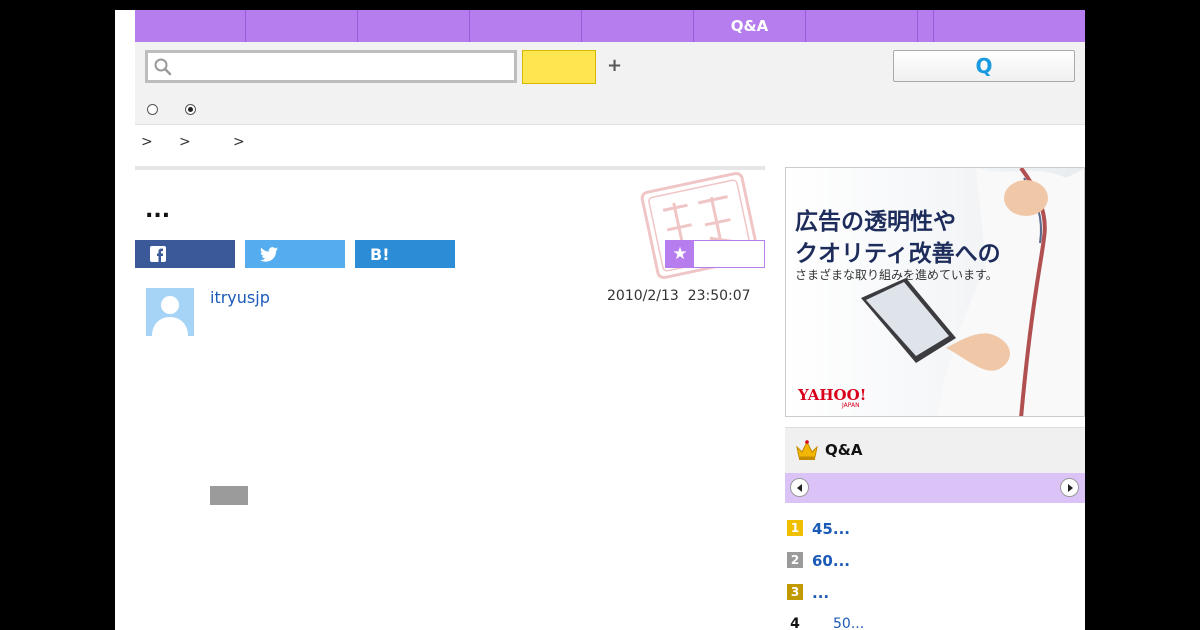 This screenshot has height=630, width=1200. I want to click on ad-headline-1: 広告の透明性や, so click(875, 222).